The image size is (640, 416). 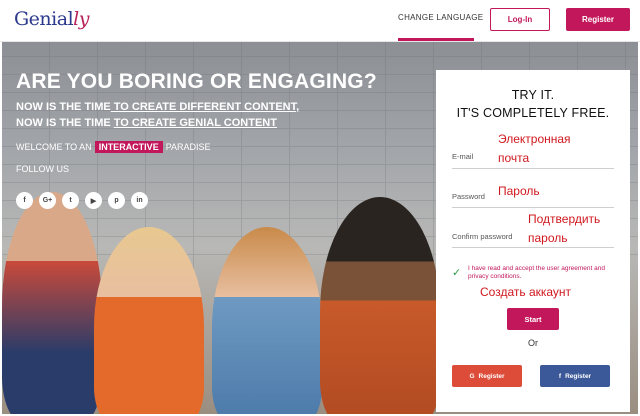 What do you see at coordinates (456, 272) in the screenshot?
I see `checkmark-icon: ✓` at bounding box center [456, 272].